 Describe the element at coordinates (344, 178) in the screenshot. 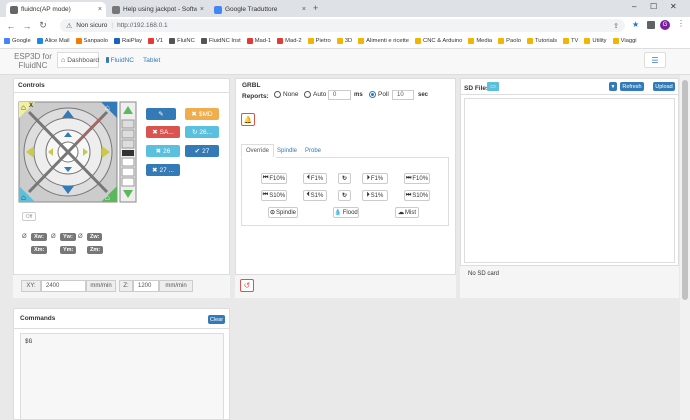

I see `feed-reset-button: ↻` at that location.